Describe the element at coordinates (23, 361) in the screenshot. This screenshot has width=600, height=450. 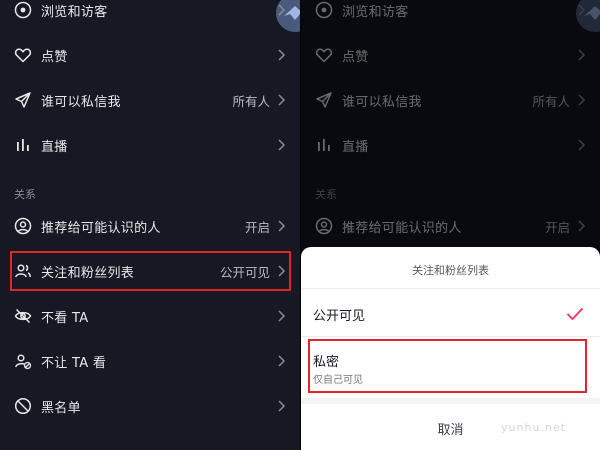
I see `user-block-icon` at that location.